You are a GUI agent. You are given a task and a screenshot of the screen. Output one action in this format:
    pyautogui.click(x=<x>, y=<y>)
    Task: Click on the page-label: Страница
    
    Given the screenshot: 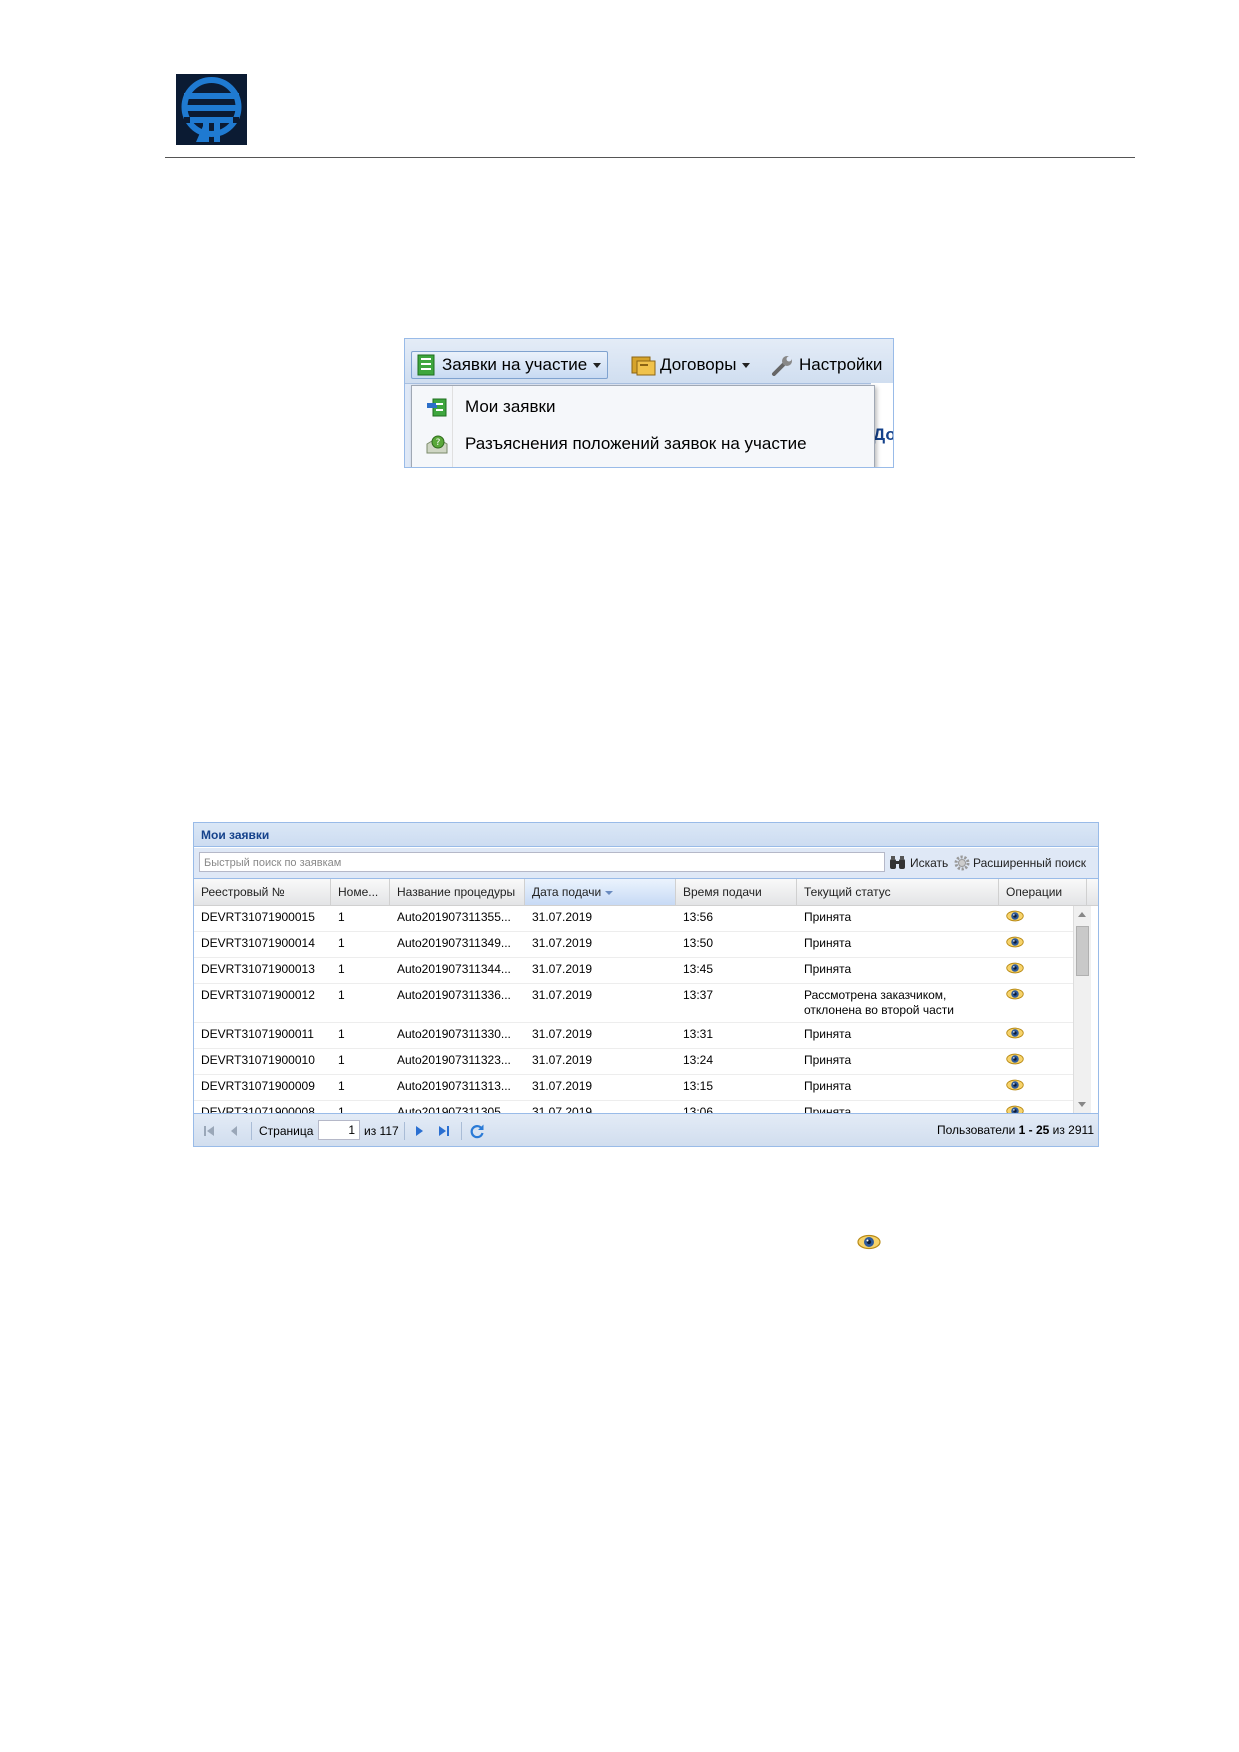 What is the action you would take?
    pyautogui.click(x=286, y=1131)
    